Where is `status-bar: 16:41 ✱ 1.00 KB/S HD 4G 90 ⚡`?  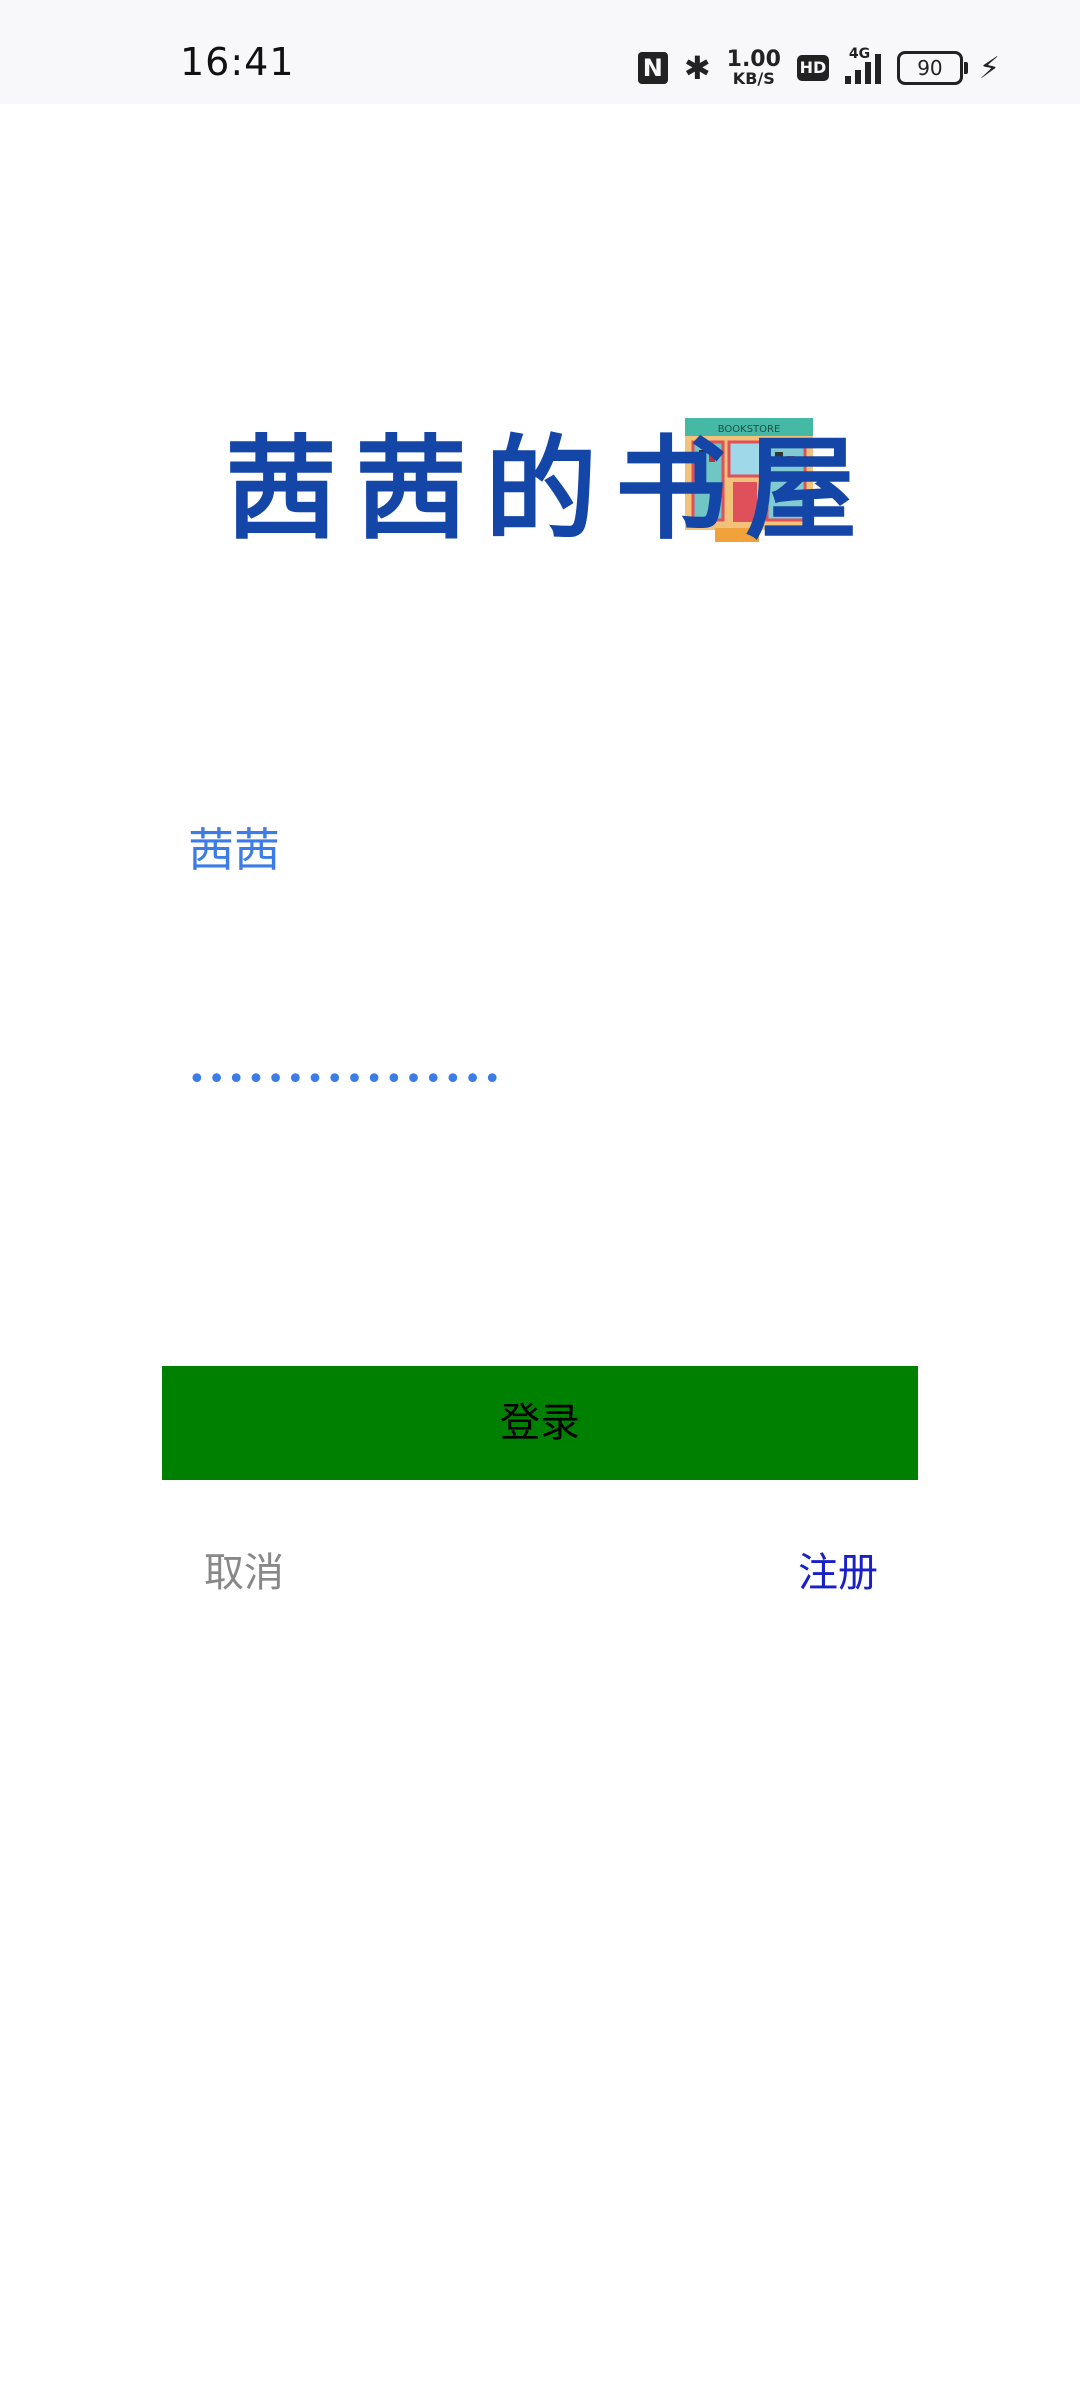
status-bar: 16:41 ✱ 1.00 KB/S HD 4G 90 ⚡ is located at coordinates (540, 52).